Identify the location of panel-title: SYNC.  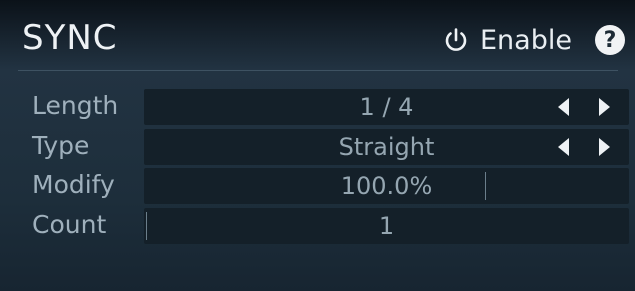
(70, 38).